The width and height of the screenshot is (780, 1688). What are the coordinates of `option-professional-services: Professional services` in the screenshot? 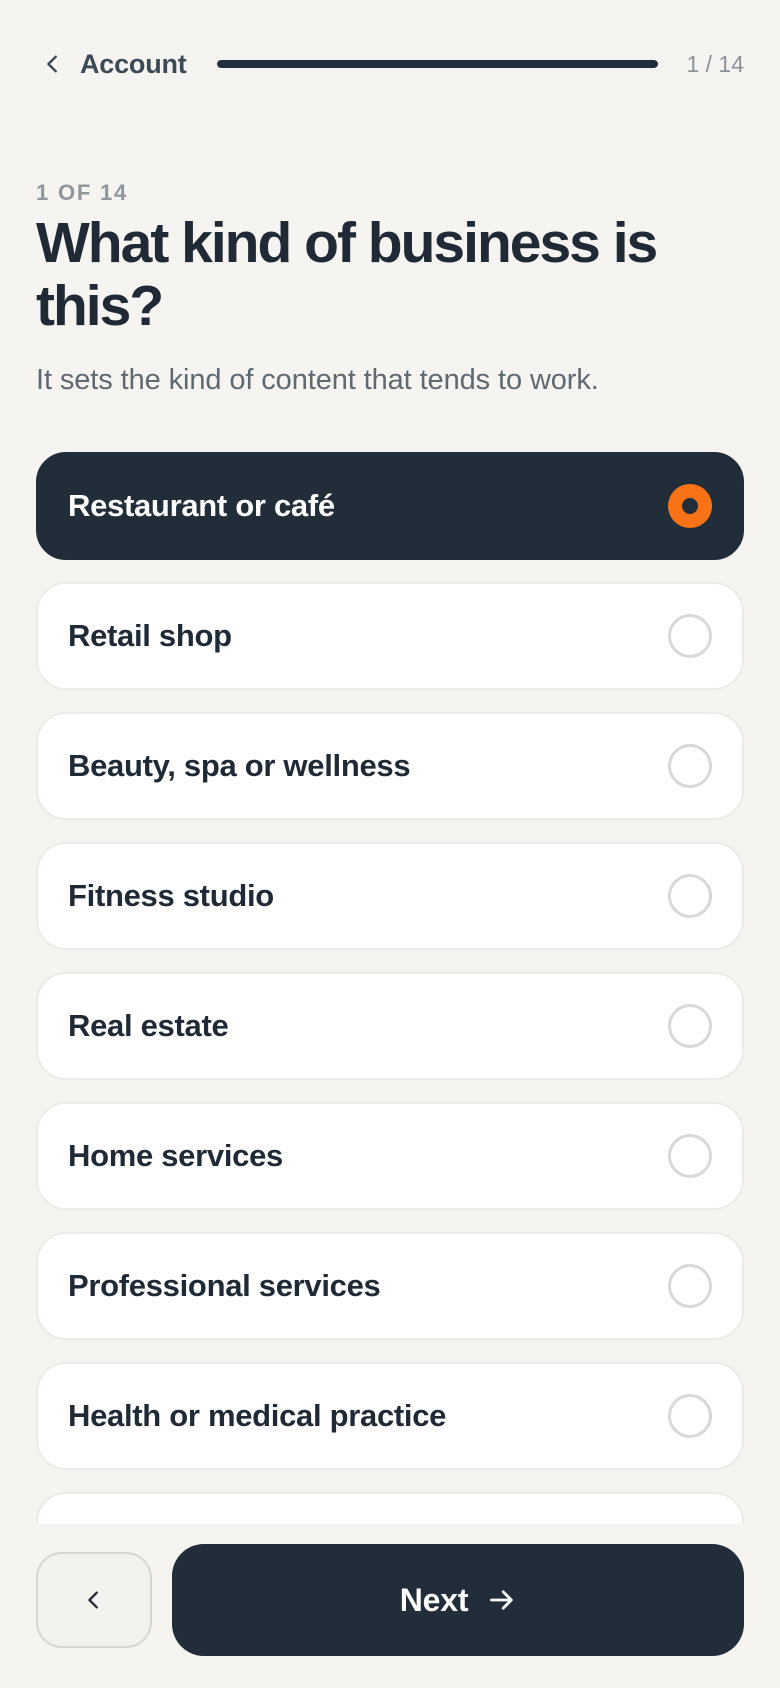 It's located at (390, 1286).